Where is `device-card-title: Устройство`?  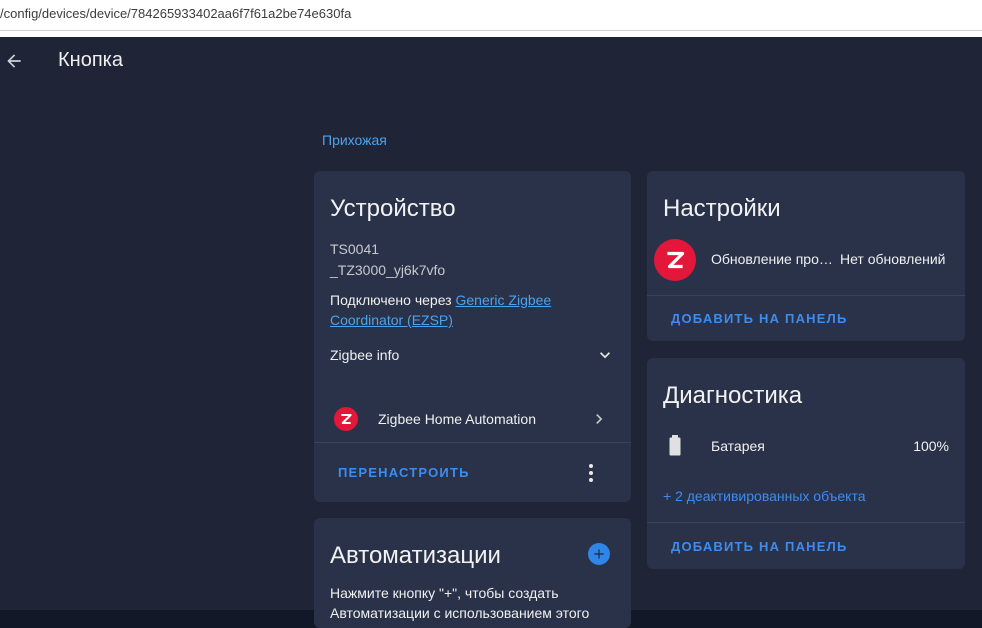 device-card-title: Устройство is located at coordinates (393, 208).